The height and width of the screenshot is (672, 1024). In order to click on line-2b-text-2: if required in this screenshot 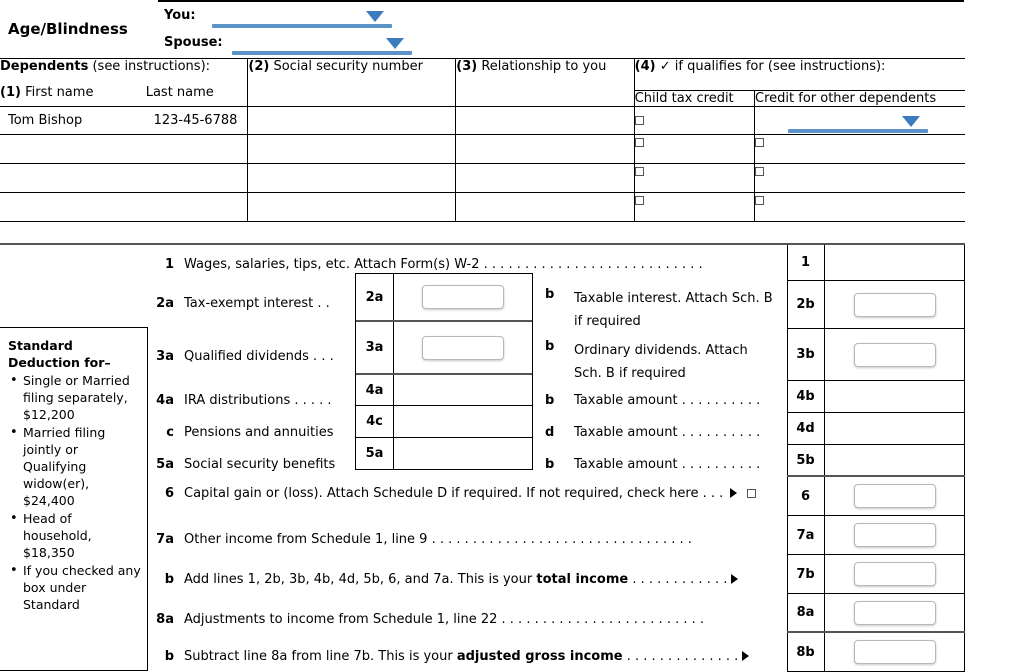, I will do `click(607, 321)`.